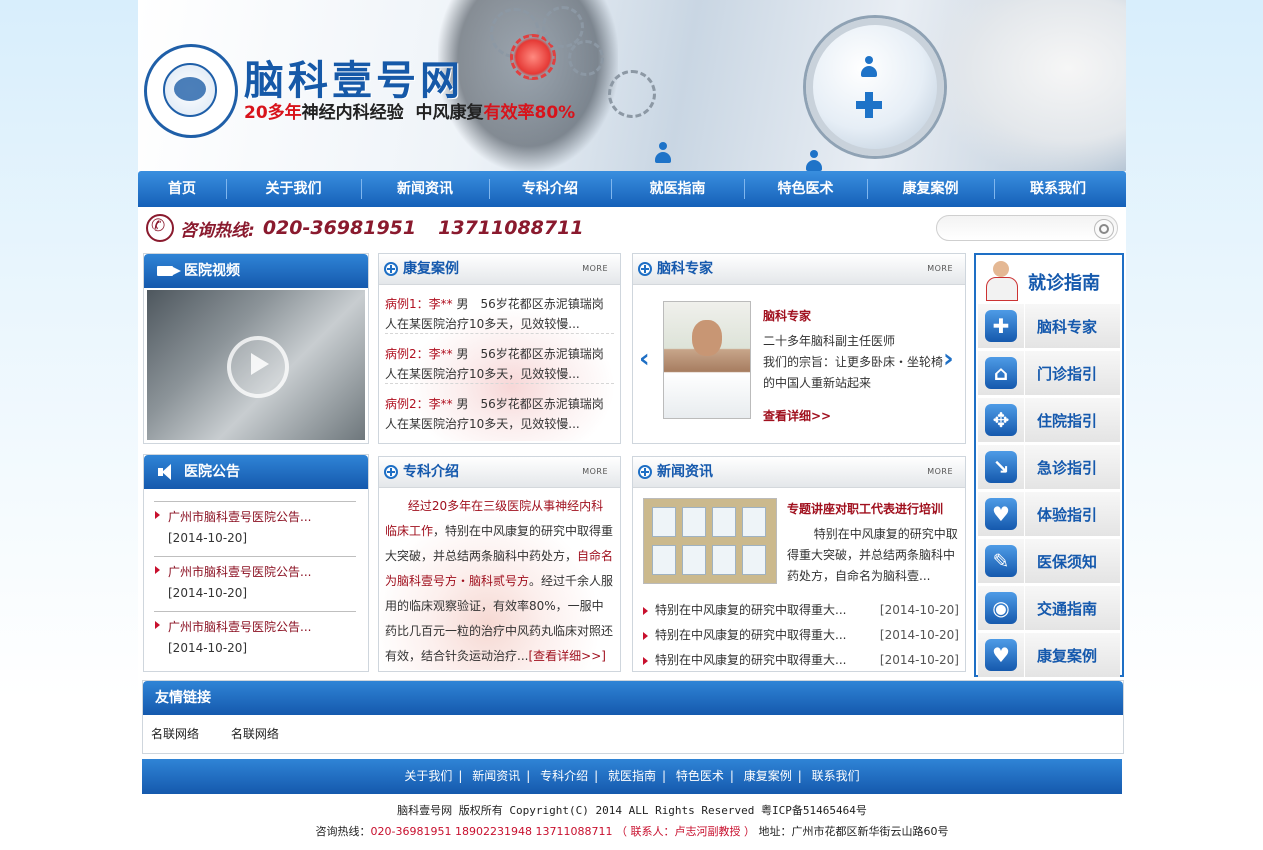  I want to click on case-name: 病例2：李**, so click(419, 404).